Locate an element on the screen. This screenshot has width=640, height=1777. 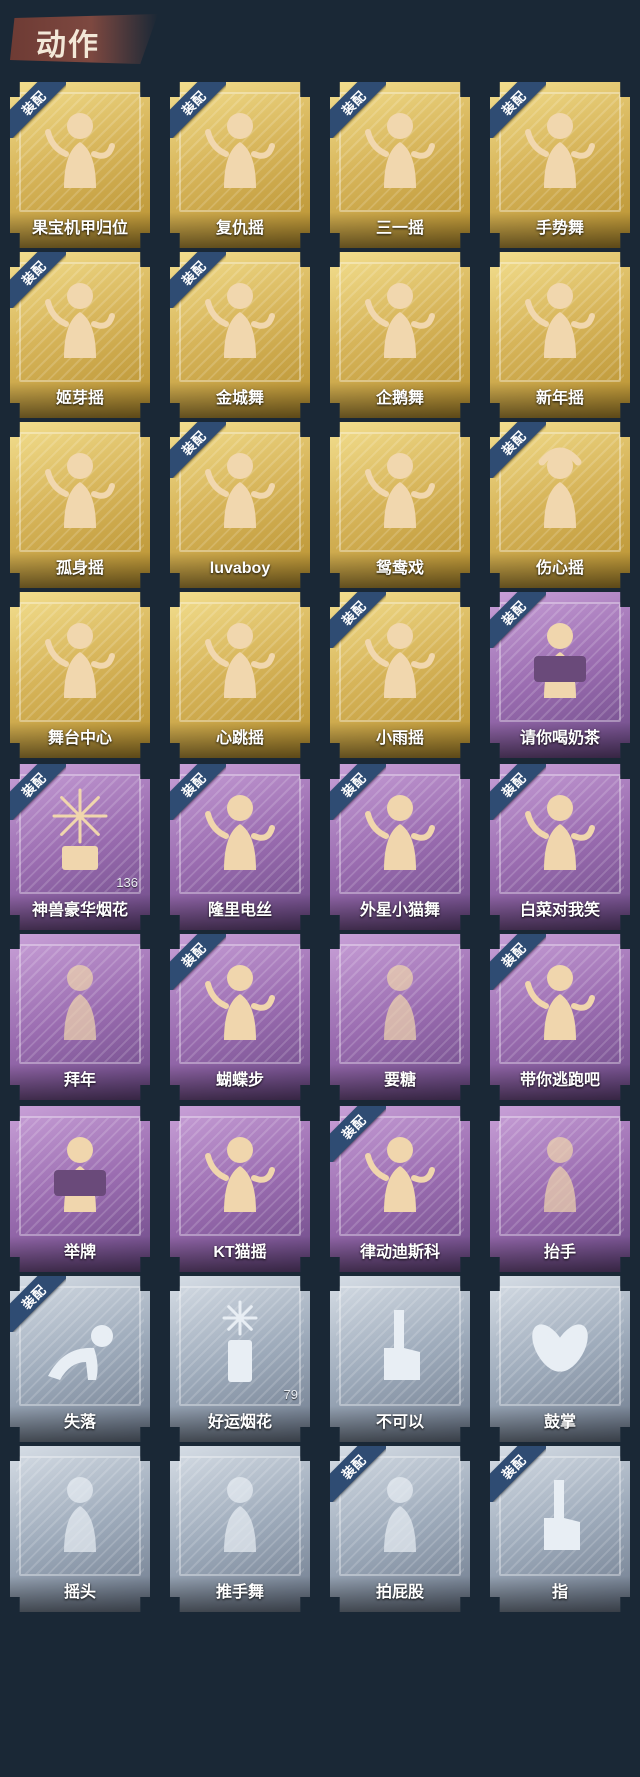
emote-name: 失落 is located at coordinates (79, 1422).